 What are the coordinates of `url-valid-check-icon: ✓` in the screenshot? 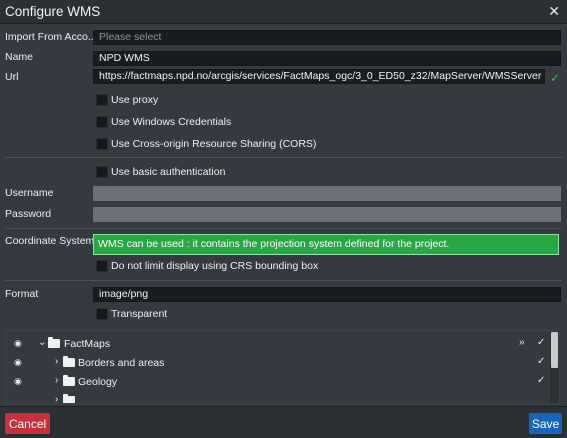 It's located at (555, 78).